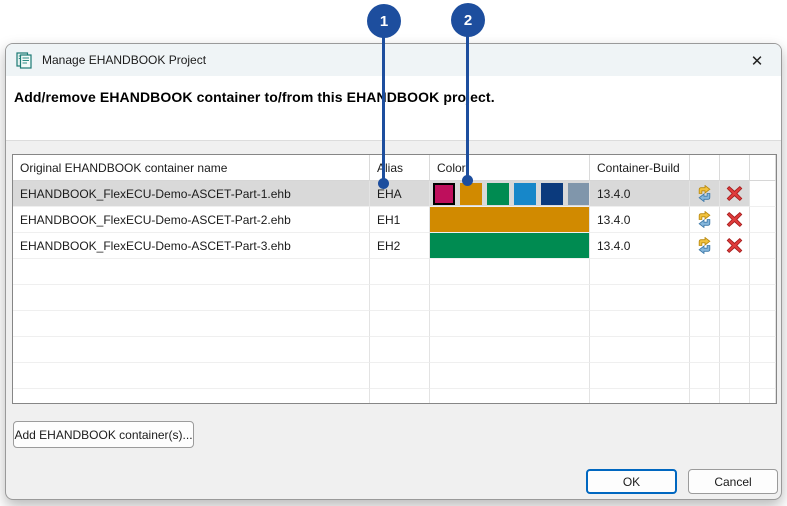  I want to click on callout-1-line, so click(383, 109).